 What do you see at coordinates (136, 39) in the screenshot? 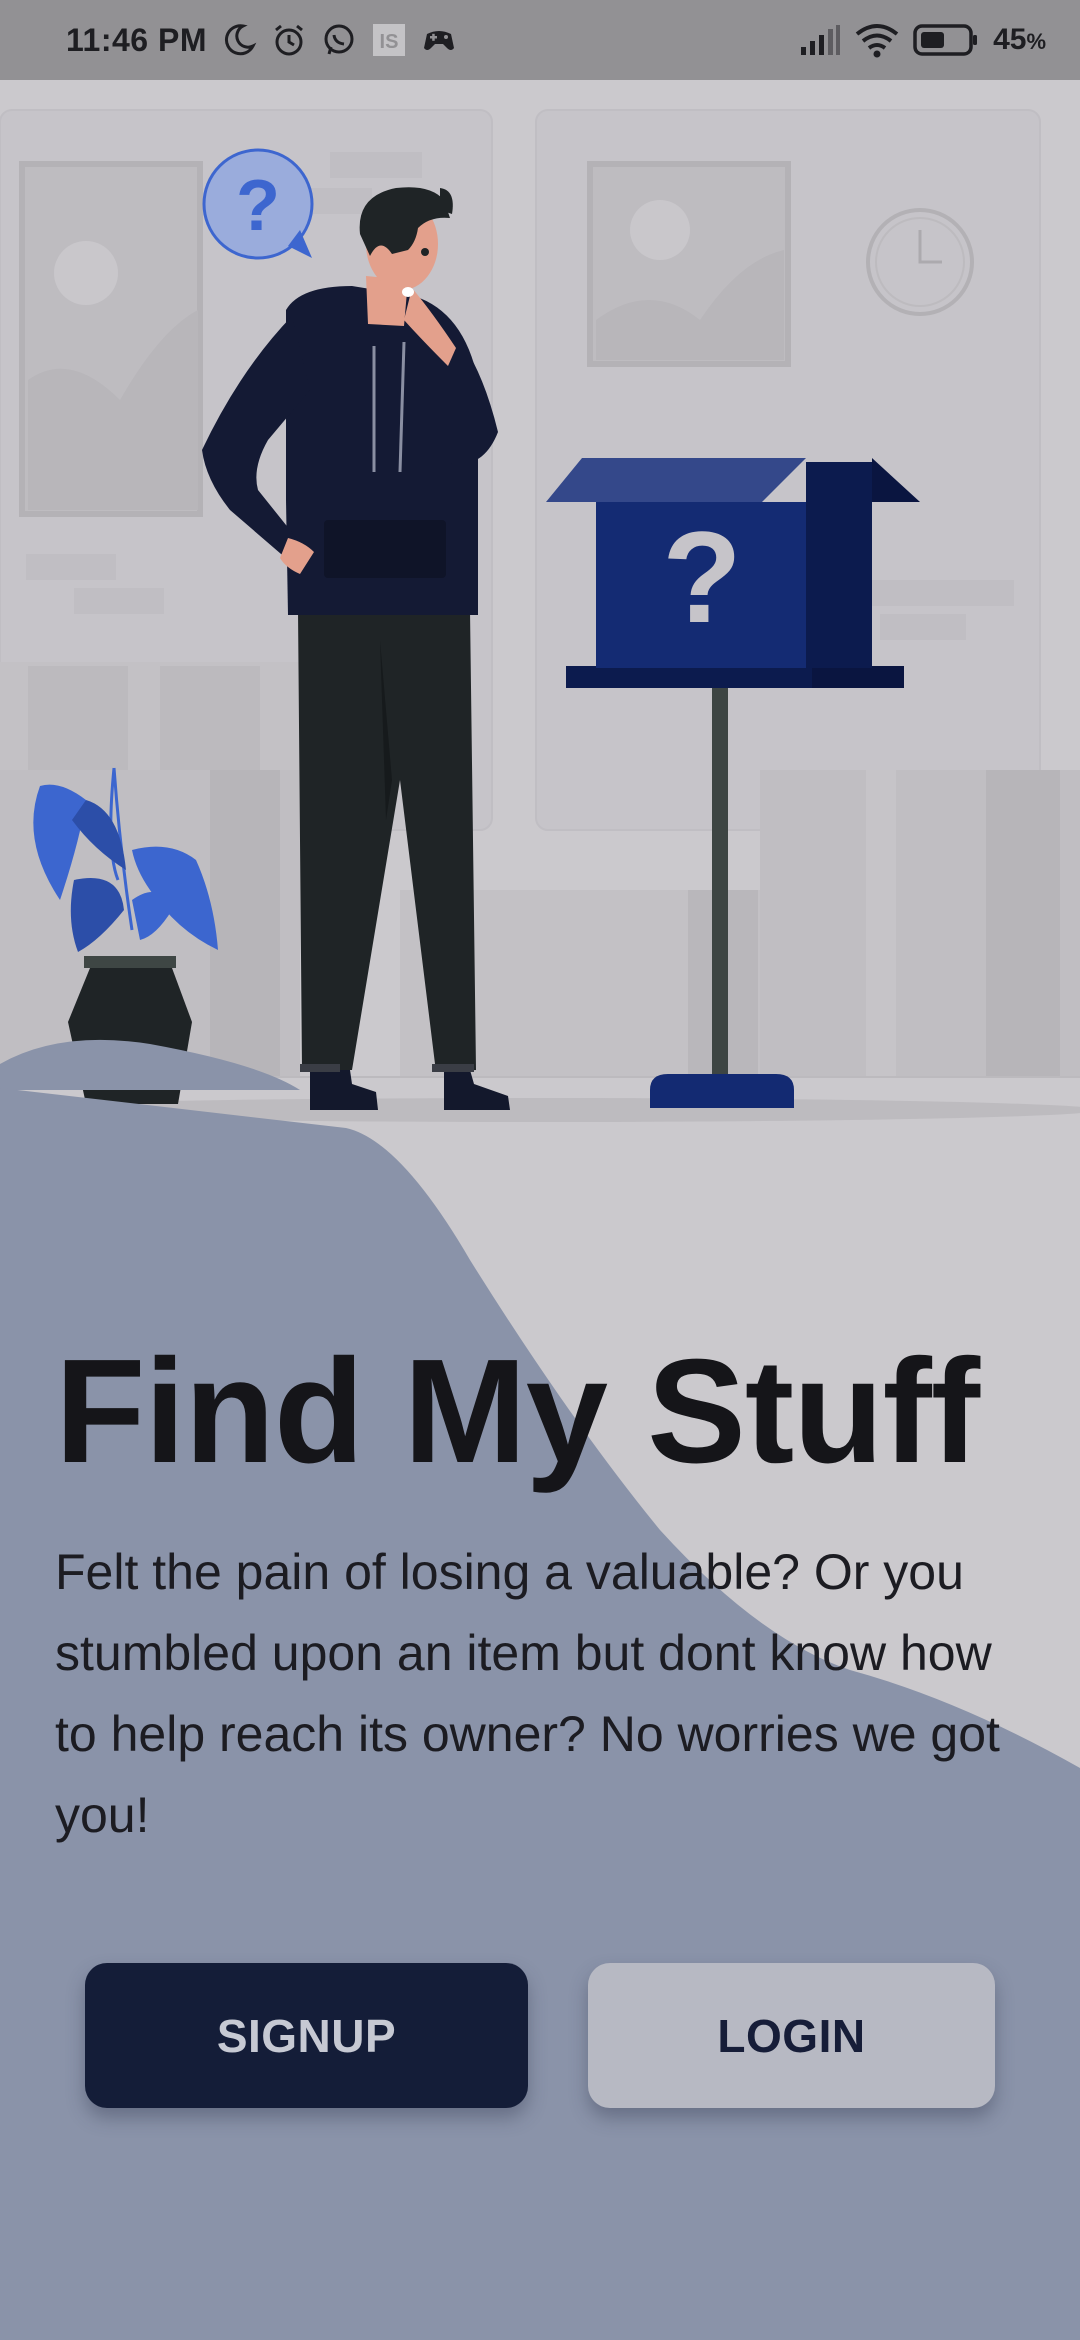
I see `status-time: 11:46 PM` at bounding box center [136, 39].